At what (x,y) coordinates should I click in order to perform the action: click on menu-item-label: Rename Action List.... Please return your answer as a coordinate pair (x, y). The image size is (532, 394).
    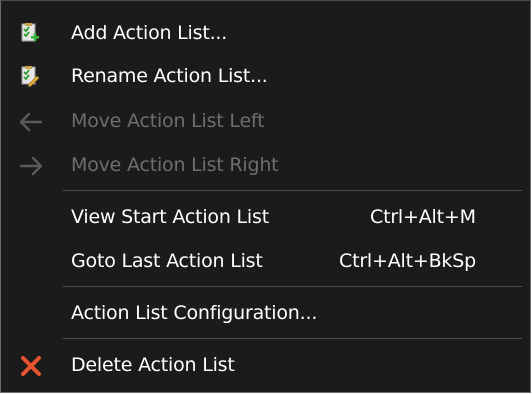
    Looking at the image, I should click on (169, 76).